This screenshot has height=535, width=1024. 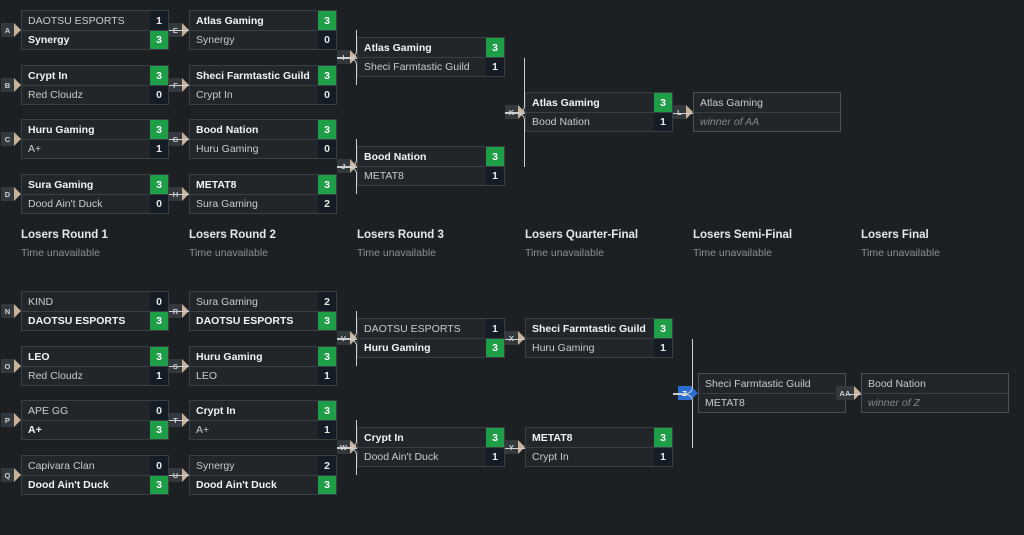 I want to click on match-letter-badge-Y: Y, so click(x=515, y=447).